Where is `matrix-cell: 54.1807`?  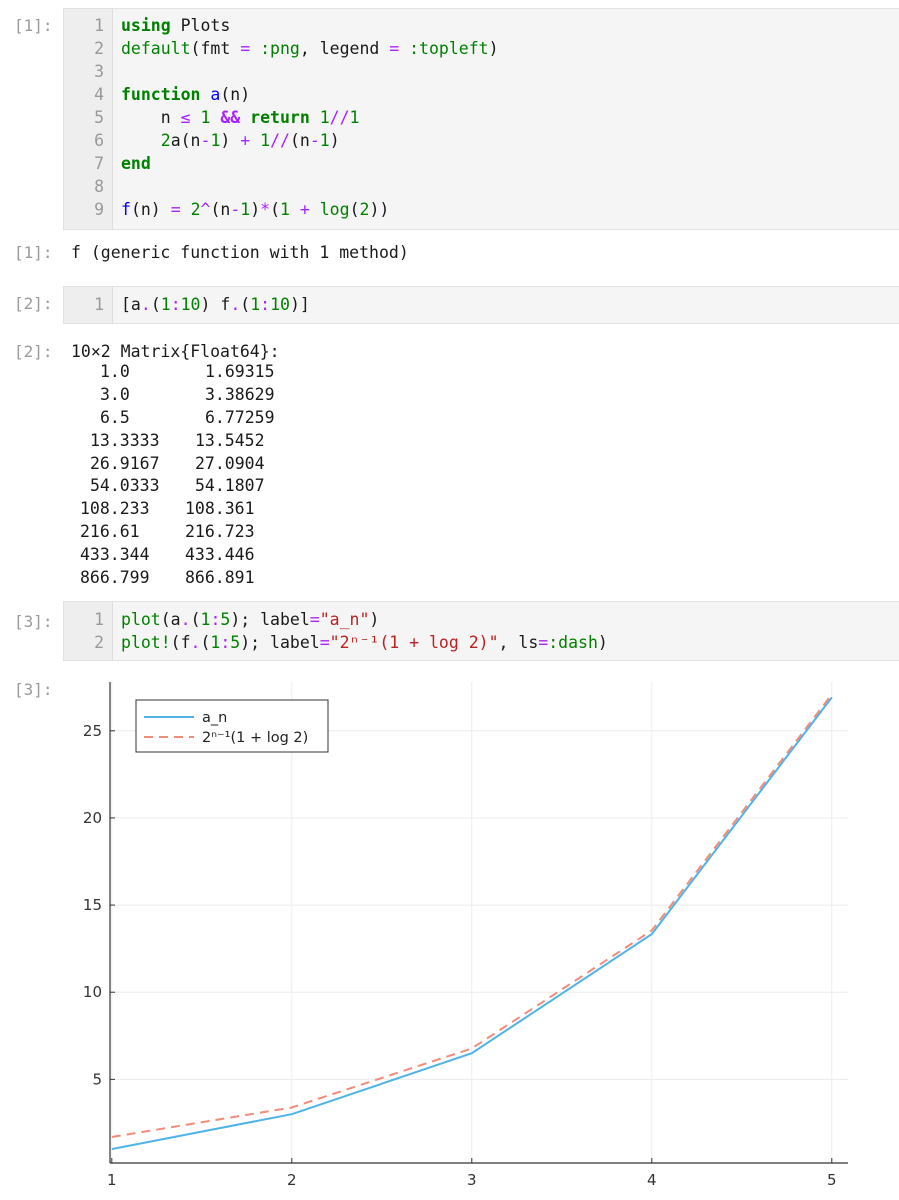
matrix-cell: 54.1807 is located at coordinates (230, 486).